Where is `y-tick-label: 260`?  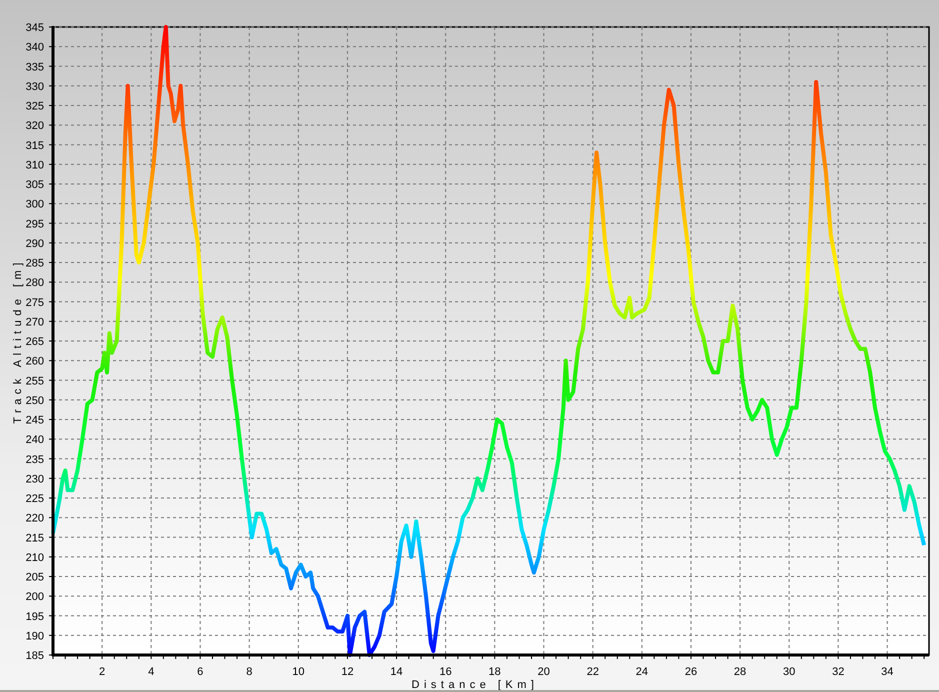
y-tick-label: 260 is located at coordinates (35, 362).